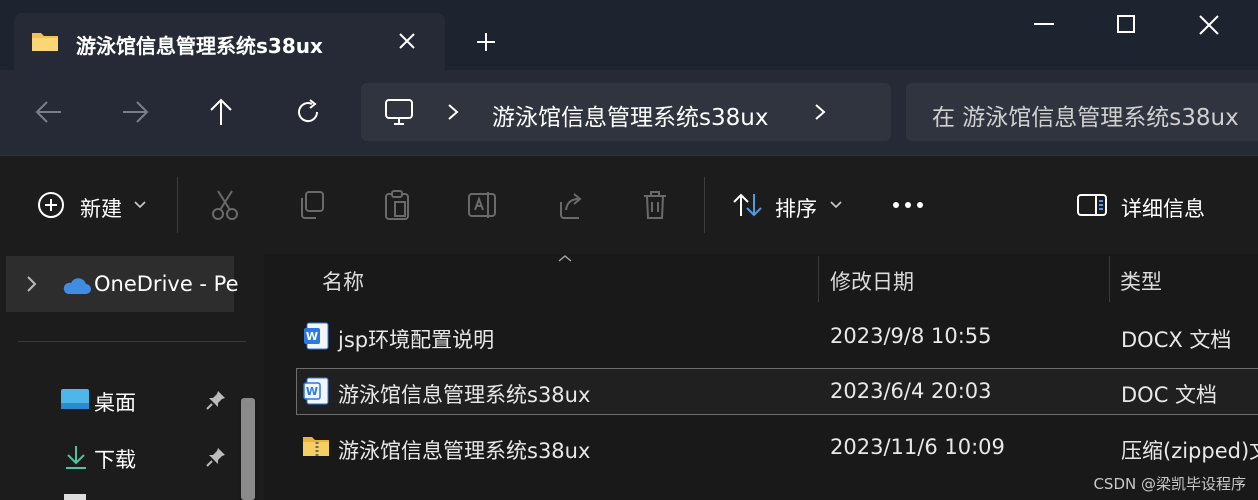 Image resolution: width=1258 pixels, height=500 pixels. What do you see at coordinates (311, 205) in the screenshot?
I see `copy-icon` at bounding box center [311, 205].